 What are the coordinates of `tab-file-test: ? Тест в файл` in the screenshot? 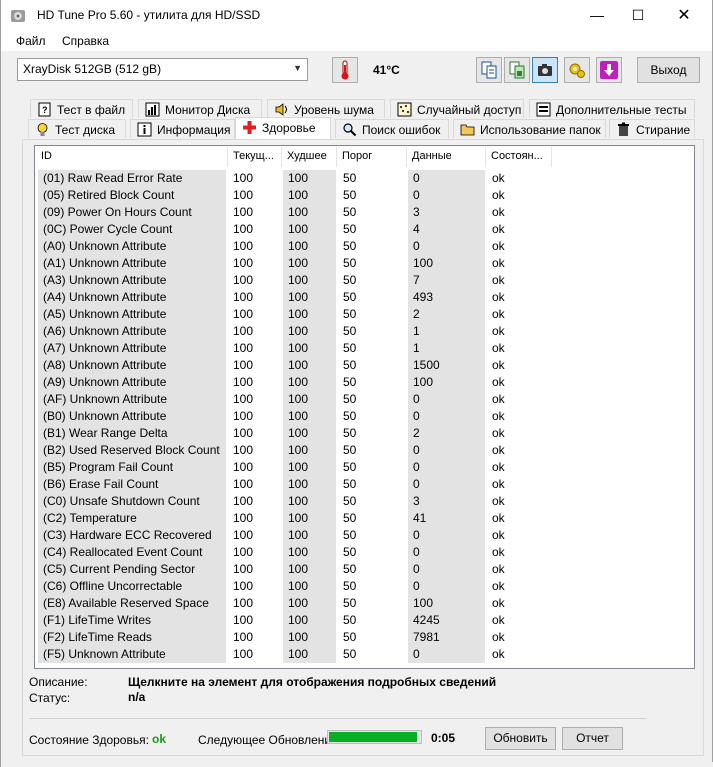 It's located at (81, 108).